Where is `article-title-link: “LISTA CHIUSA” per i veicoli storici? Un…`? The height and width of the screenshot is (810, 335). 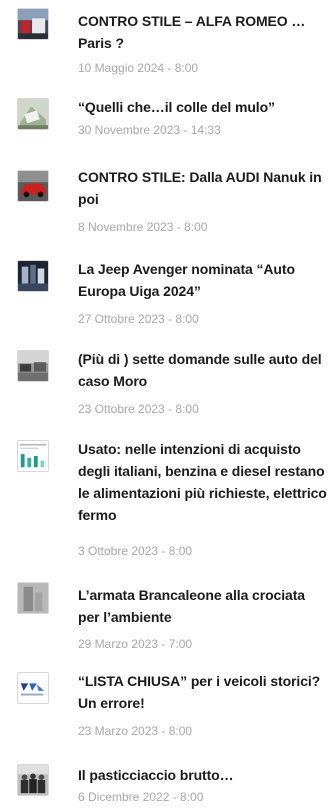
article-title-link: “LISTA CHIUSA” per i veicoli storici? Un… is located at coordinates (203, 692).